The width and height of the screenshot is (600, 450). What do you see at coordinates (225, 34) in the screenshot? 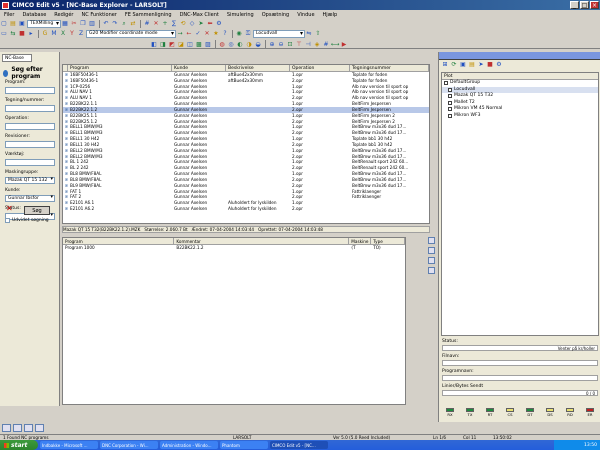
I see `help-icon: ?` at bounding box center [225, 34].